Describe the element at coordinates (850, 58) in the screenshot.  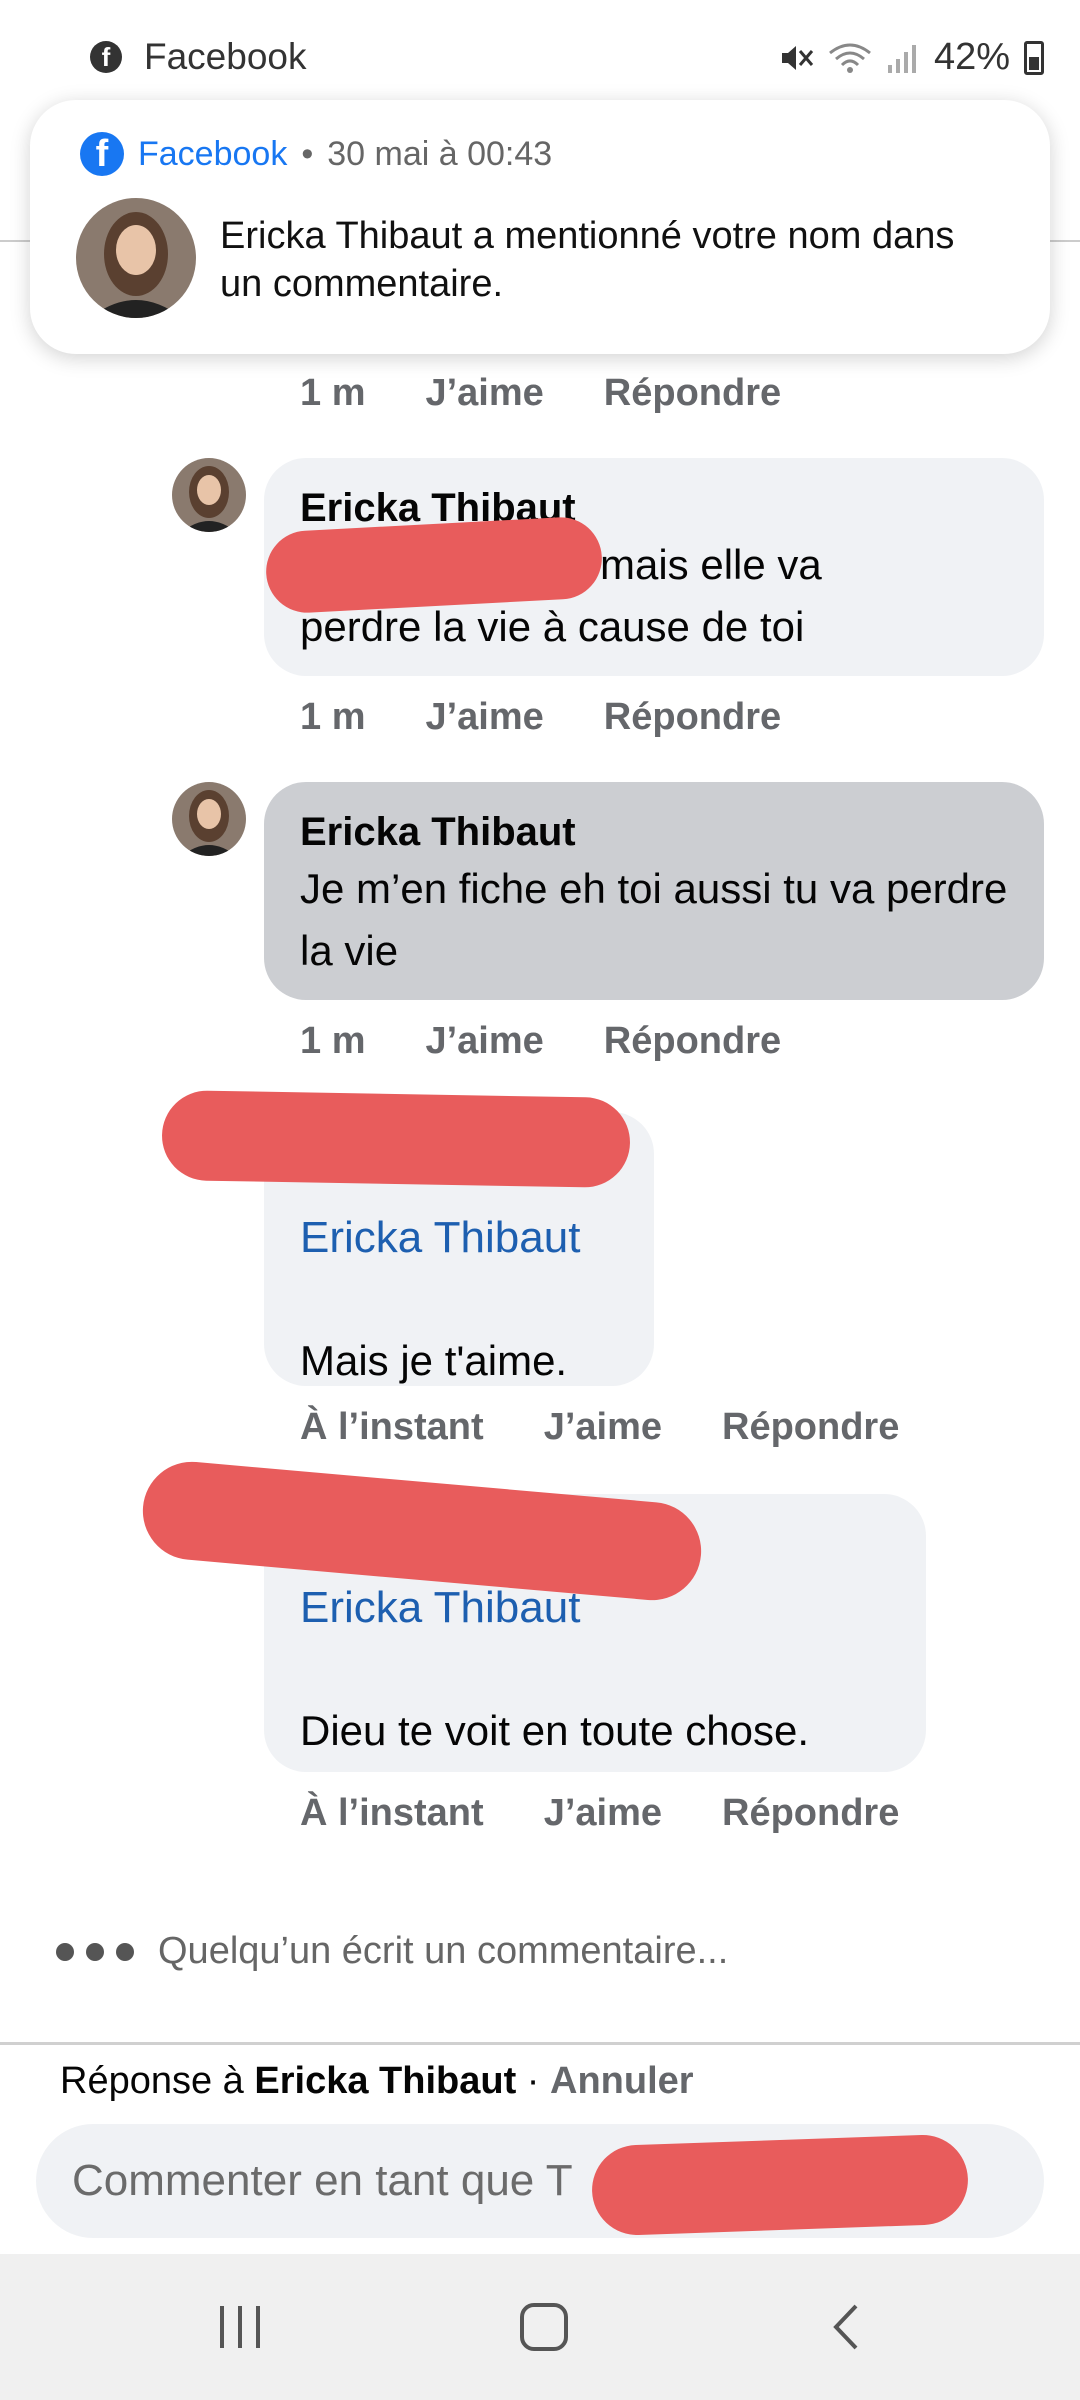
I see `wifi-icon` at that location.